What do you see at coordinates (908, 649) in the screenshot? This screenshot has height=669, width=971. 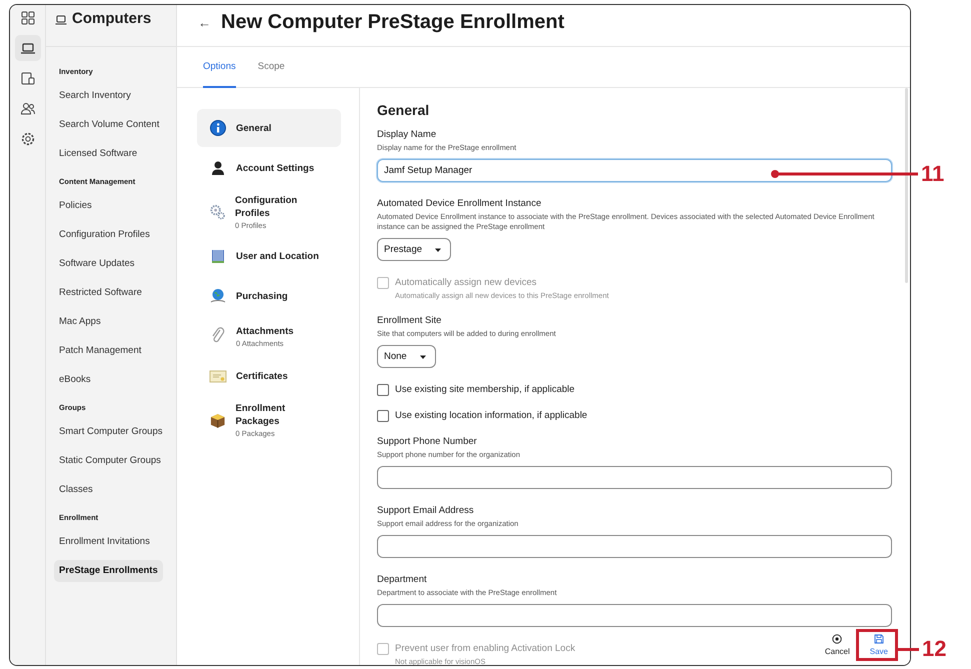 I see `leader-line` at bounding box center [908, 649].